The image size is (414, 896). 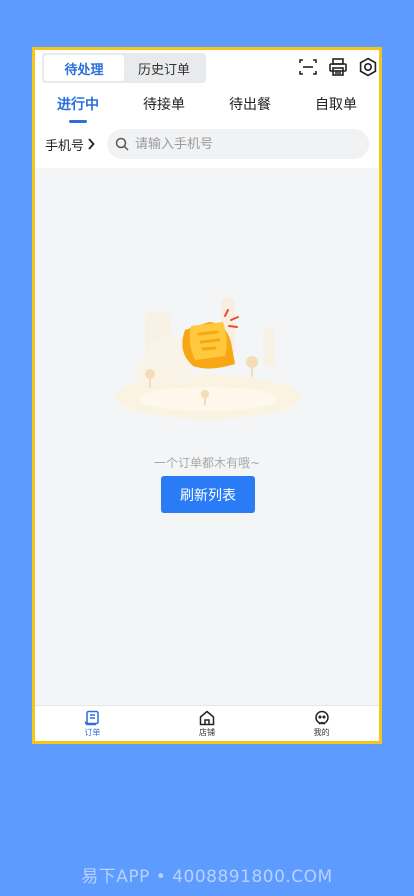 I want to click on search-box, so click(x=238, y=144).